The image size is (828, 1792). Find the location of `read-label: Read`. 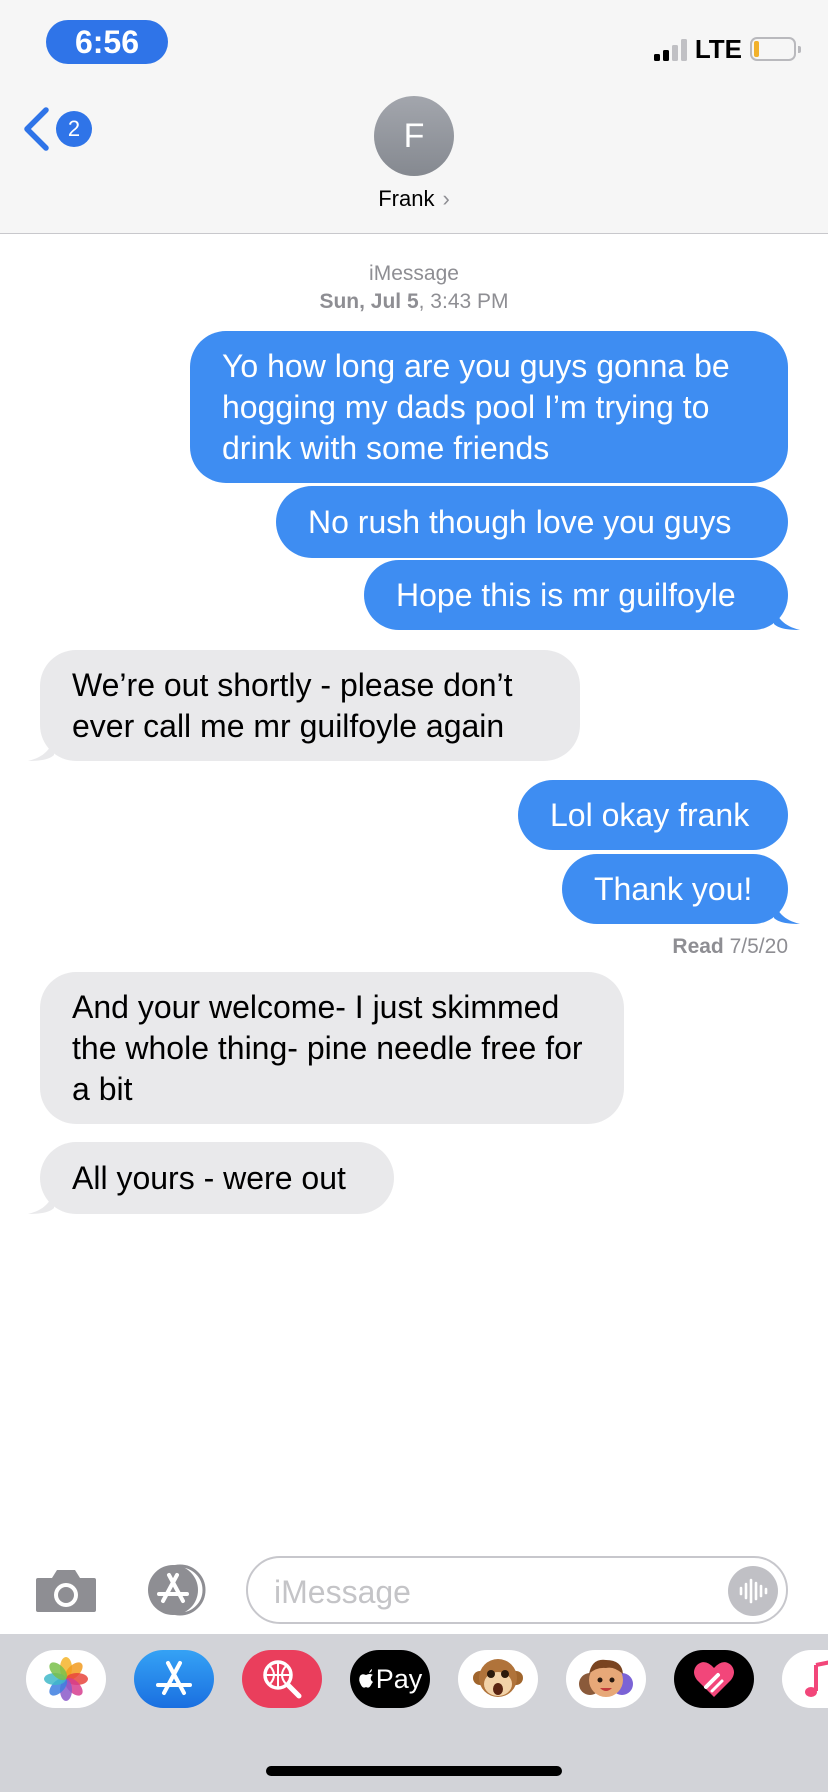

read-label: Read is located at coordinates (698, 946).